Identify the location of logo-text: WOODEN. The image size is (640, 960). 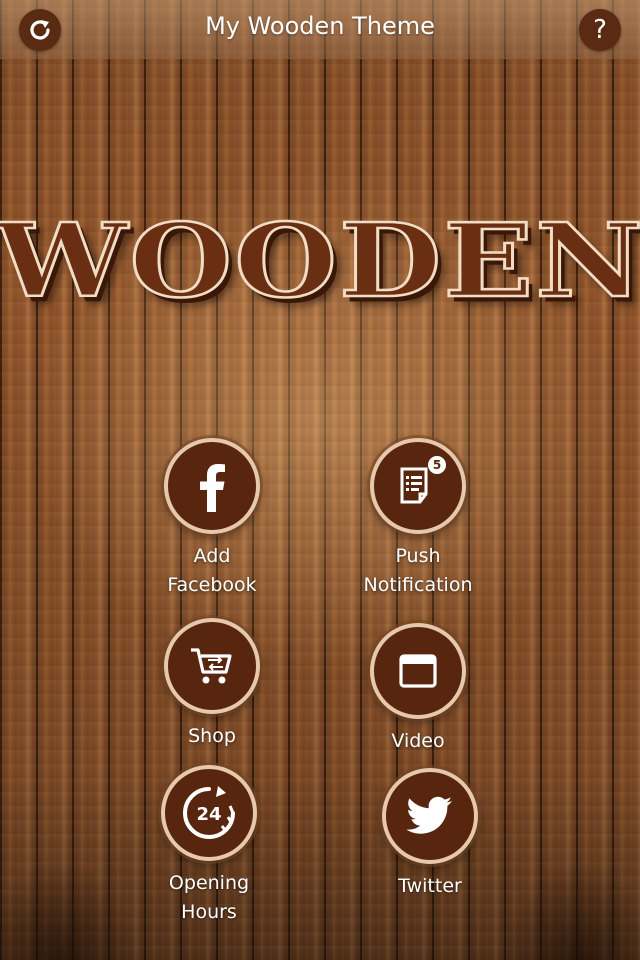
(320, 260).